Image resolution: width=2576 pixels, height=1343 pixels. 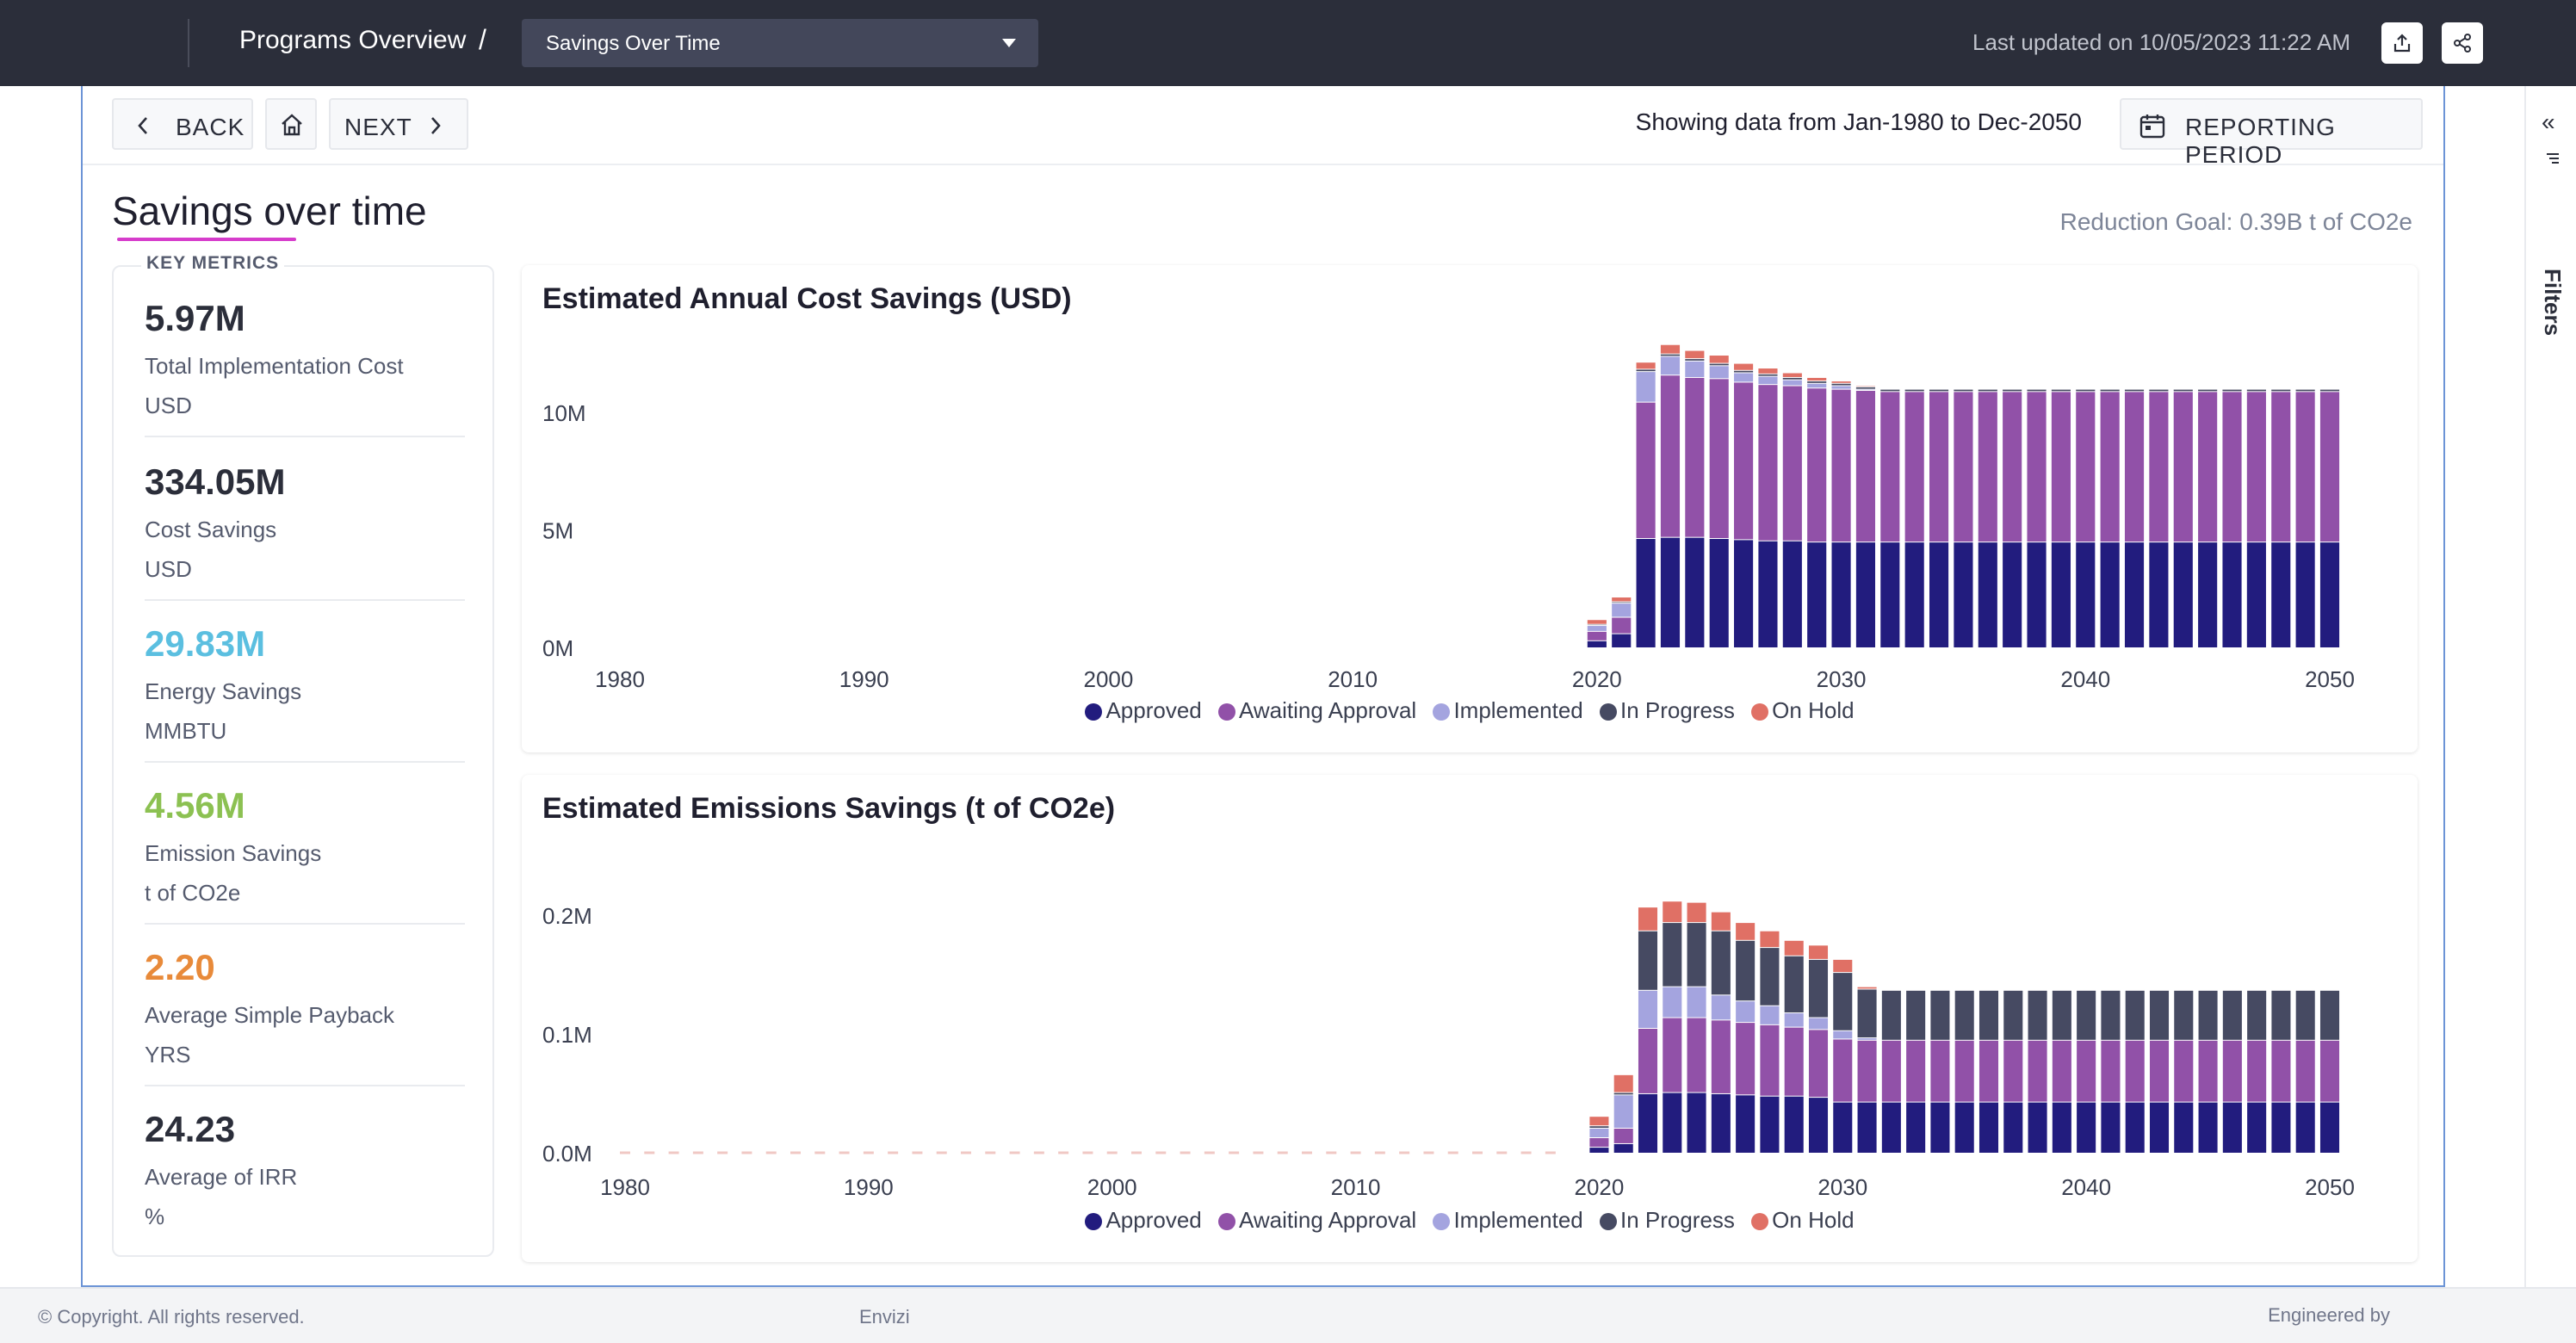 I want to click on back-button: BACK, so click(x=182, y=124).